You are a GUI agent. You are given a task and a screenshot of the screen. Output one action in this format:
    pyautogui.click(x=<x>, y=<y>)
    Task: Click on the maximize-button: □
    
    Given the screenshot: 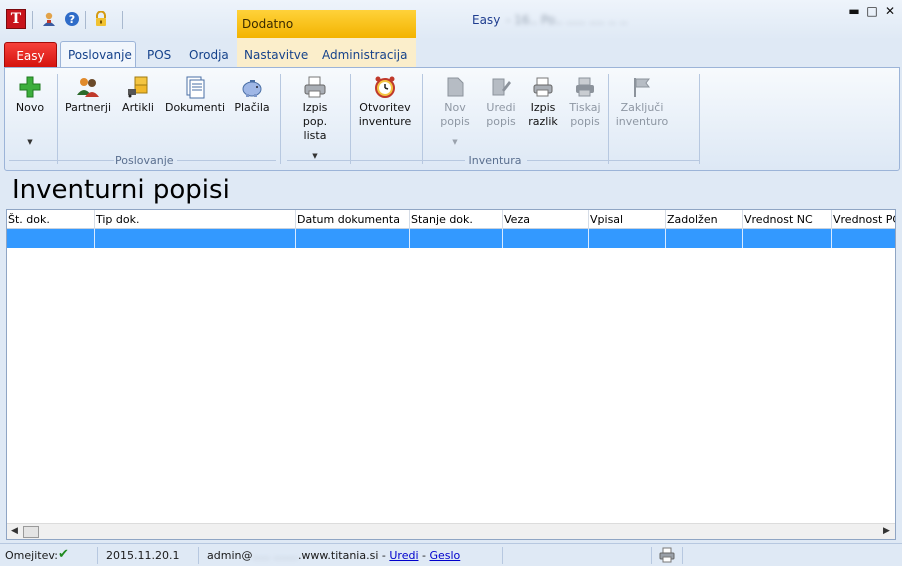 What is the action you would take?
    pyautogui.click(x=872, y=11)
    